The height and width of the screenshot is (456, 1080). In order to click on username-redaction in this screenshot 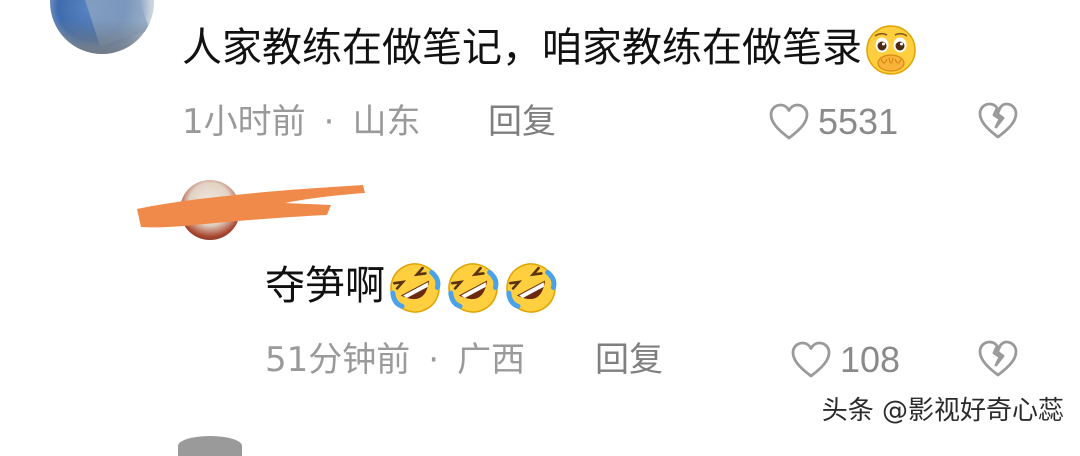, I will do `click(251, 206)`.